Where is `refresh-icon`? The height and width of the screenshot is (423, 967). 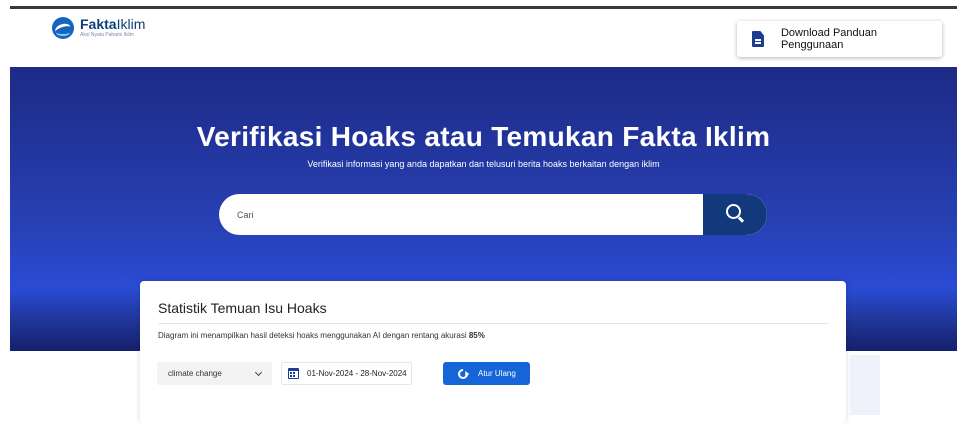
refresh-icon is located at coordinates (463, 373).